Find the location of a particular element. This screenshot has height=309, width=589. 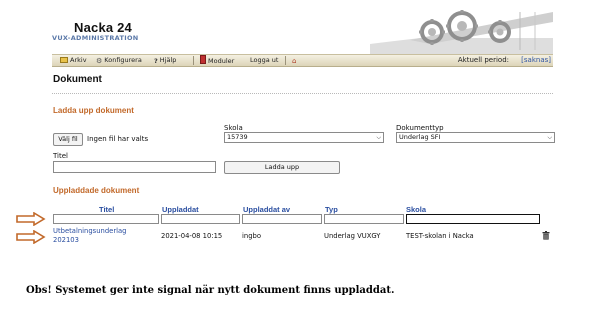

question-icon: ? is located at coordinates (156, 61).